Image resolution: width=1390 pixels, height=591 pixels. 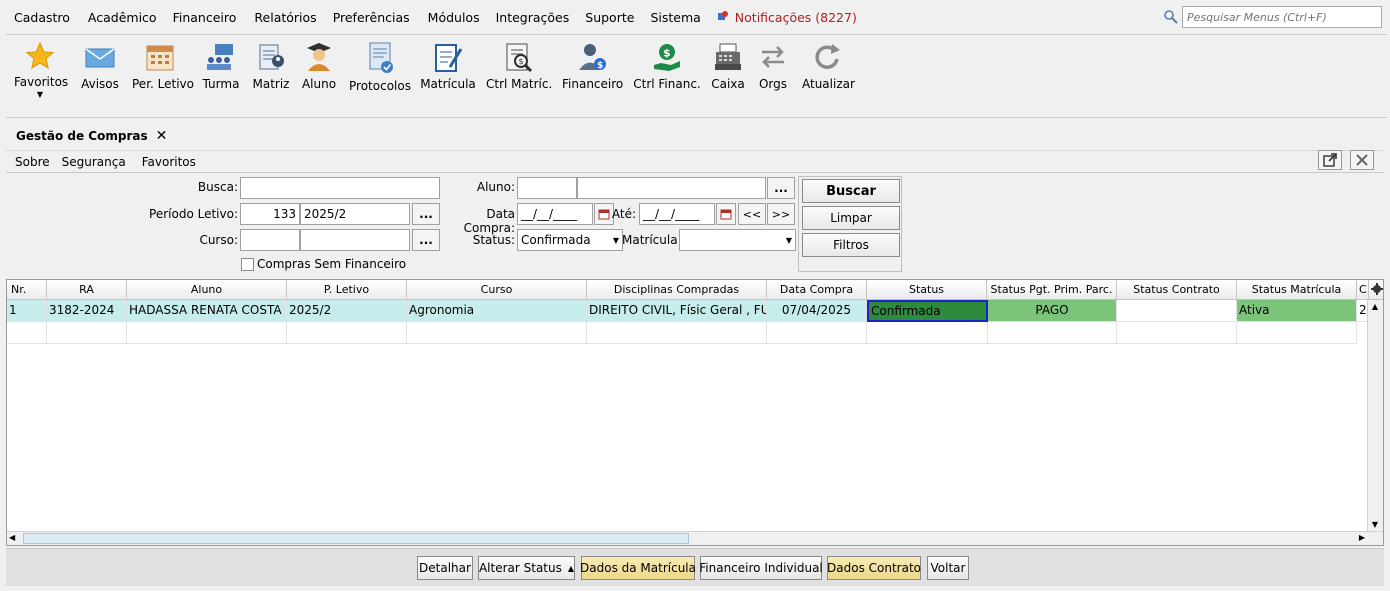 What do you see at coordinates (380, 67) in the screenshot?
I see `protocolos-button: Protocolos` at bounding box center [380, 67].